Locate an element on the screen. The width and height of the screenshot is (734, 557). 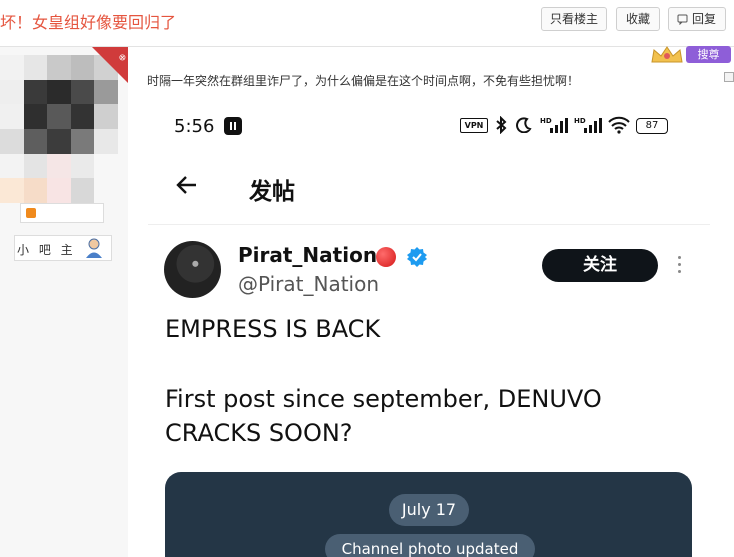
avatar is located at coordinates (59, 129).